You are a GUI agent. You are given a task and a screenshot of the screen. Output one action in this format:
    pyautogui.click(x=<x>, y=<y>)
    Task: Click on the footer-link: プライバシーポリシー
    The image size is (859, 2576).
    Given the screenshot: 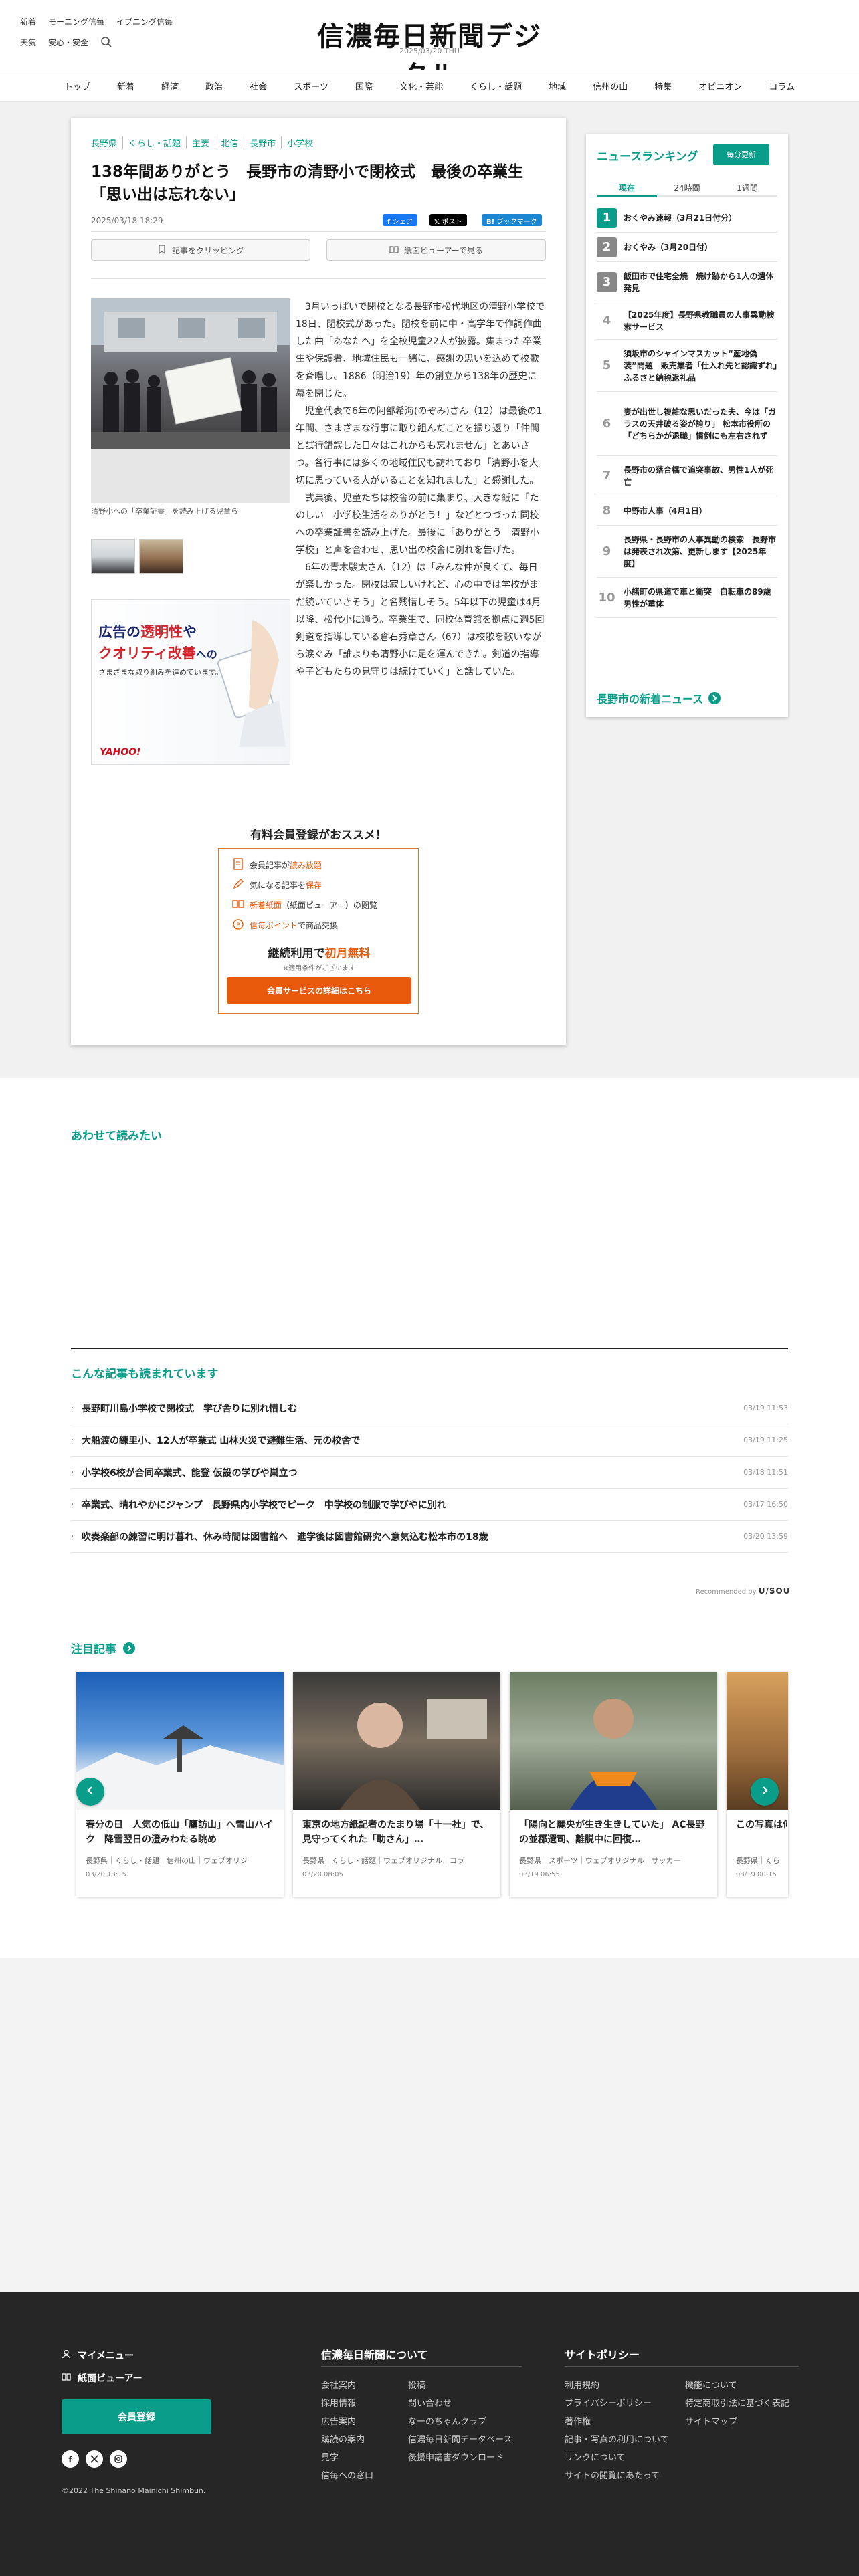 What is the action you would take?
    pyautogui.click(x=608, y=2402)
    